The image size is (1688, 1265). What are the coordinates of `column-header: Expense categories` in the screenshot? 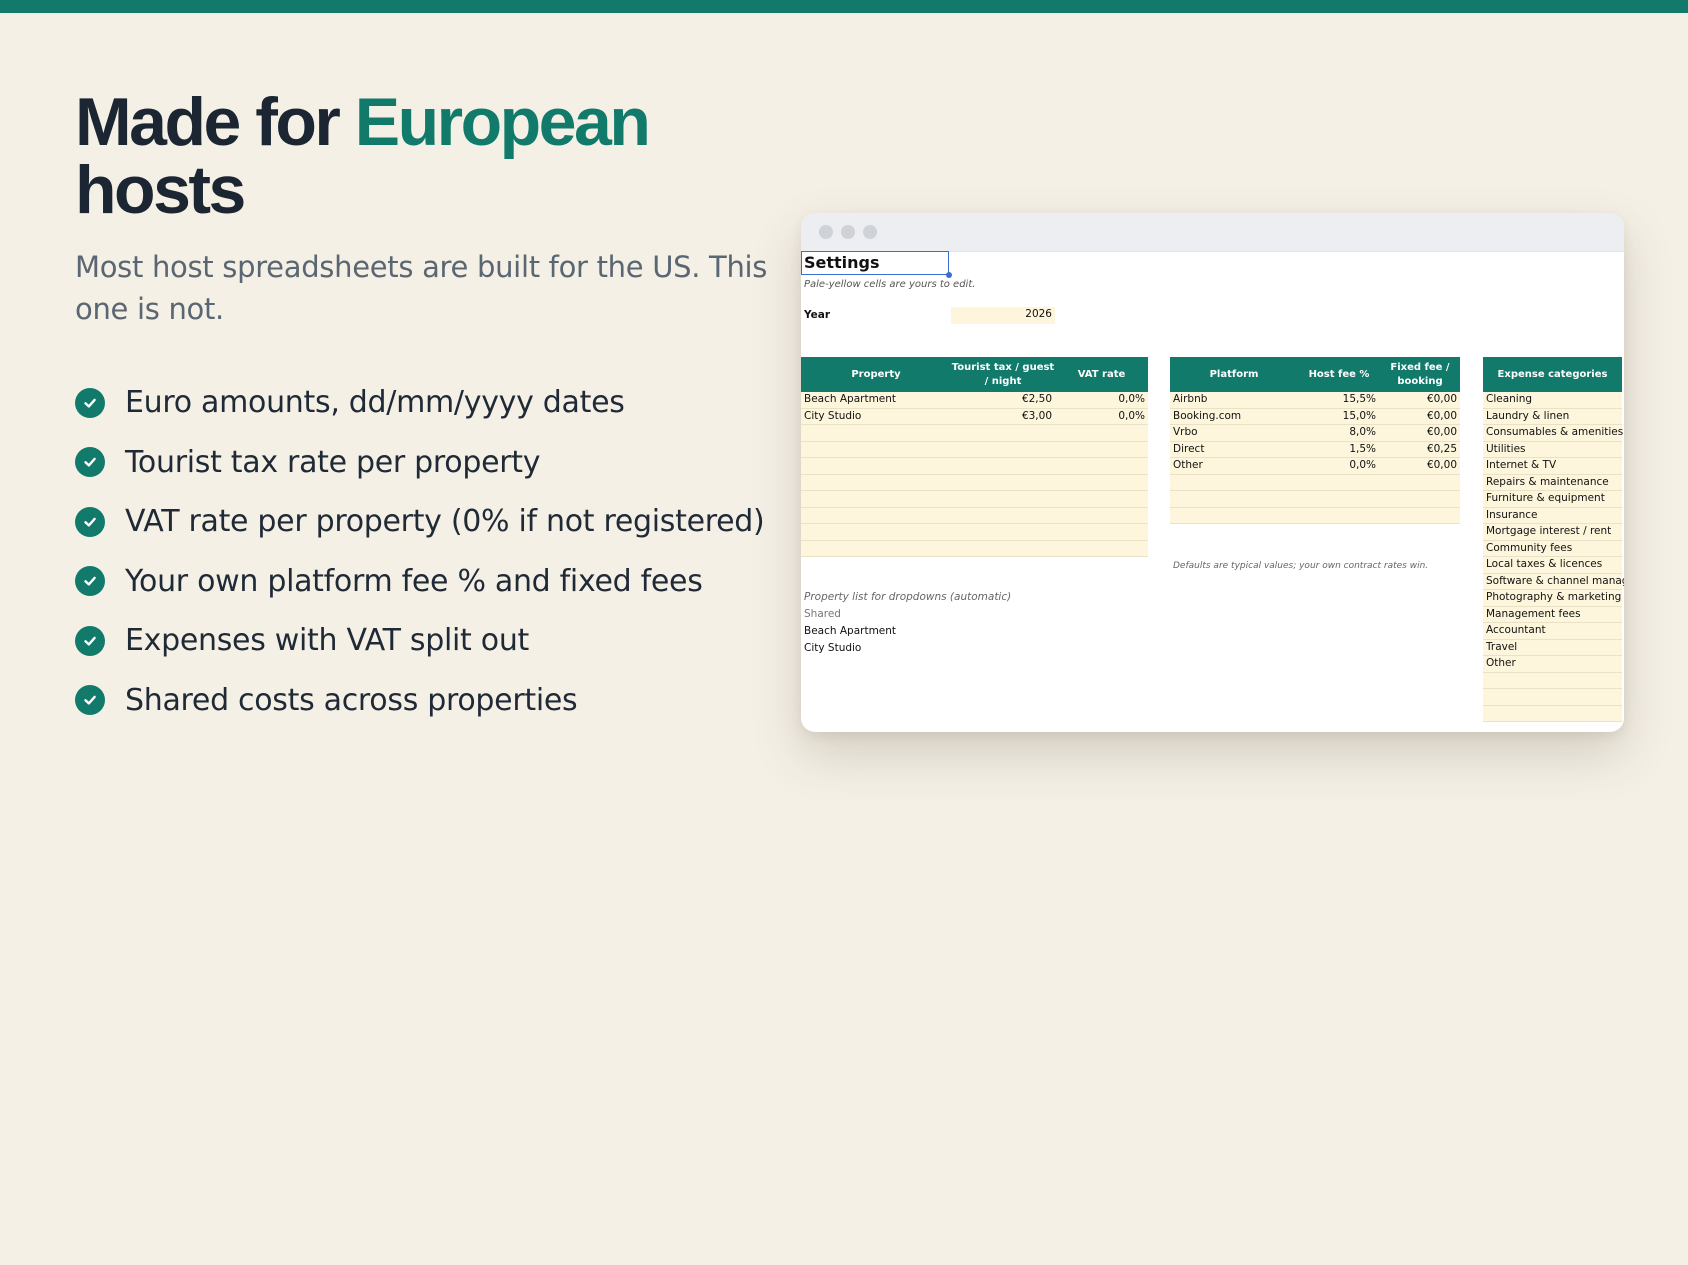 It's located at (1552, 374).